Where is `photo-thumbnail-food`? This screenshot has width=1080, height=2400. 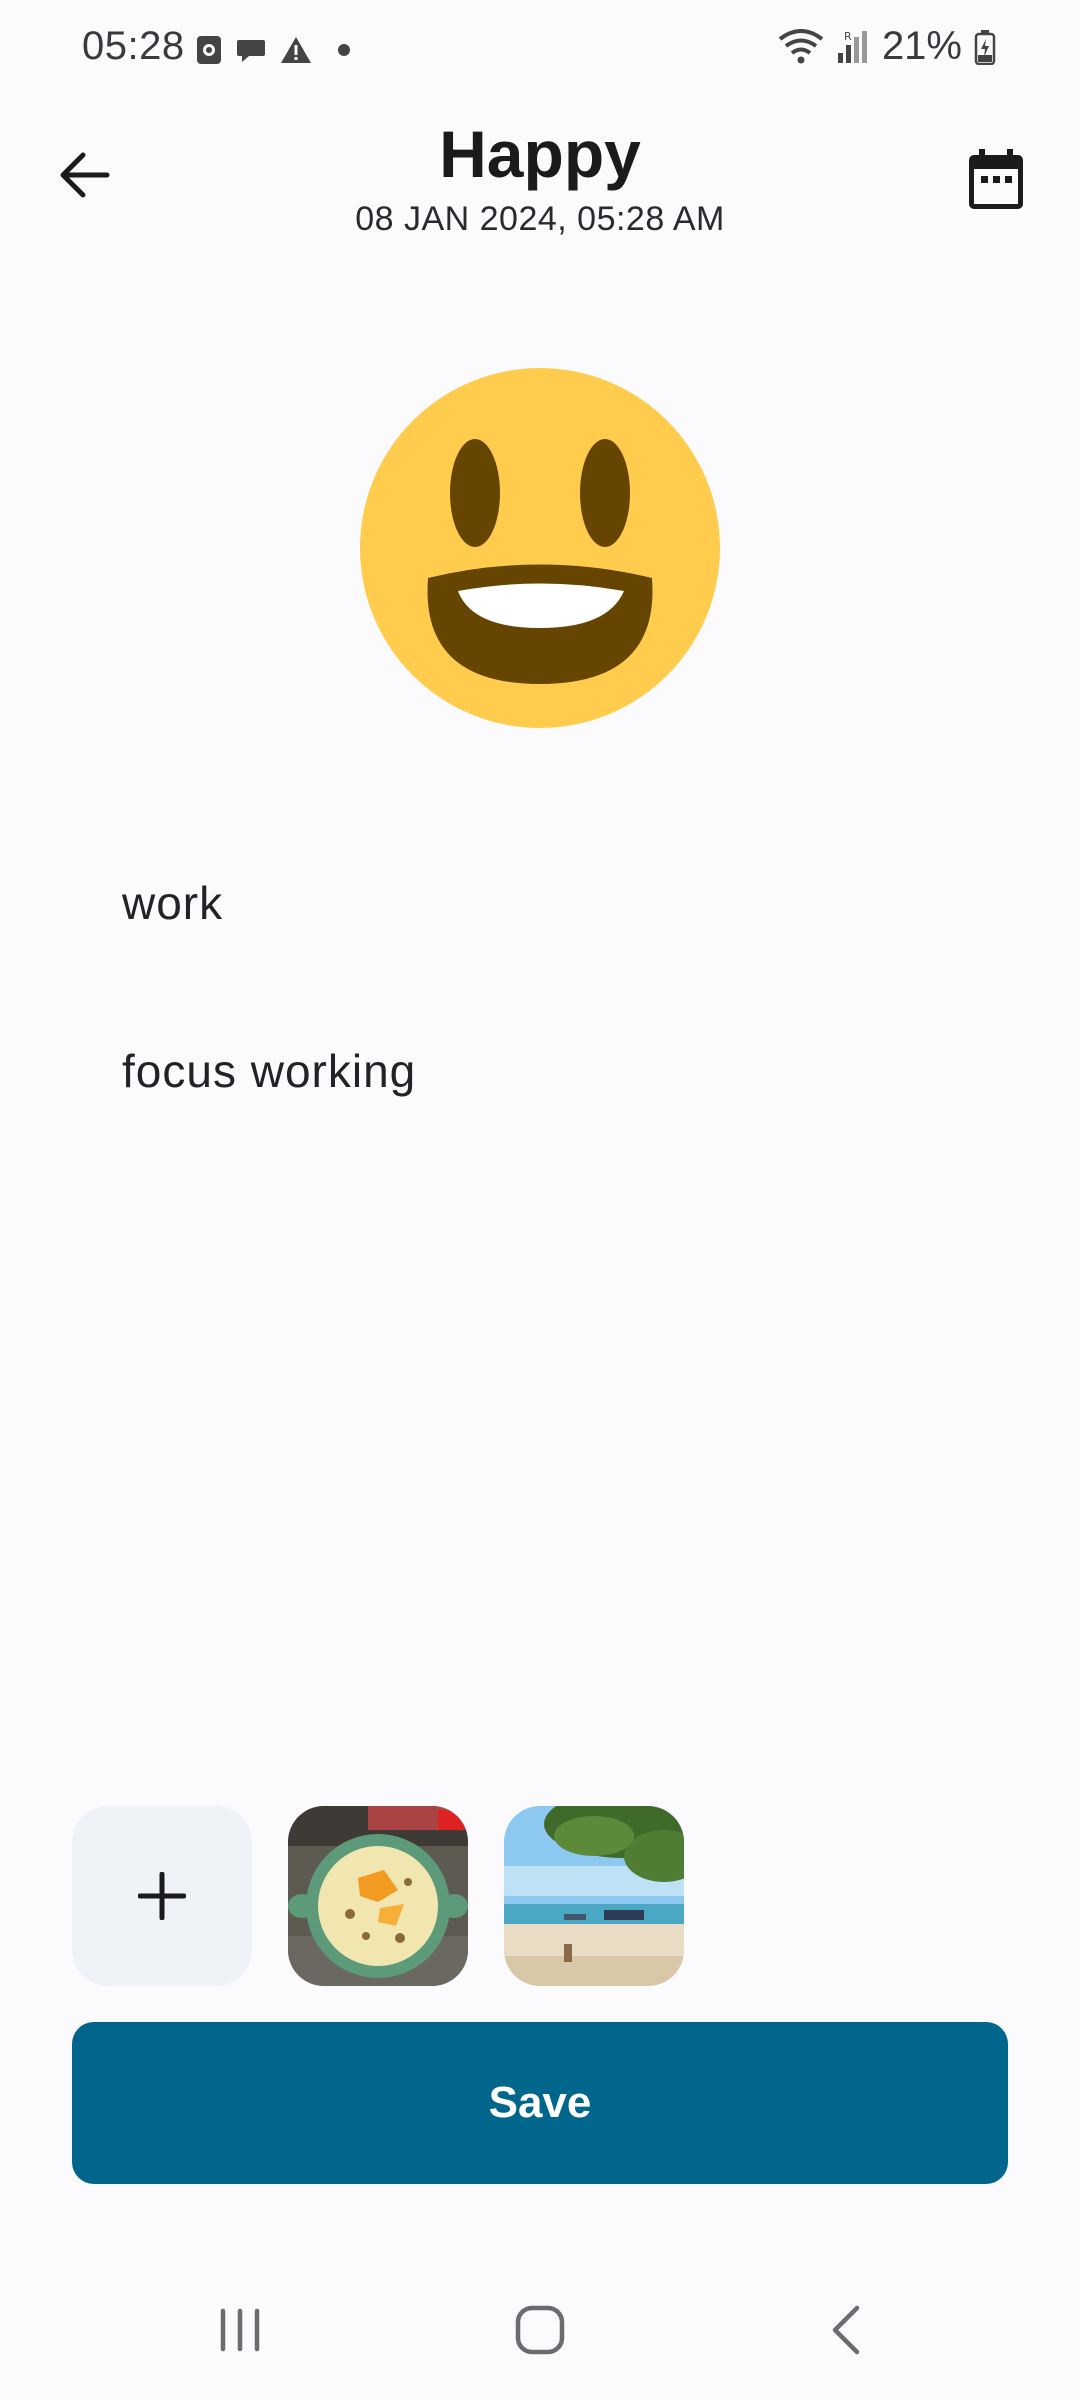 photo-thumbnail-food is located at coordinates (378, 1896).